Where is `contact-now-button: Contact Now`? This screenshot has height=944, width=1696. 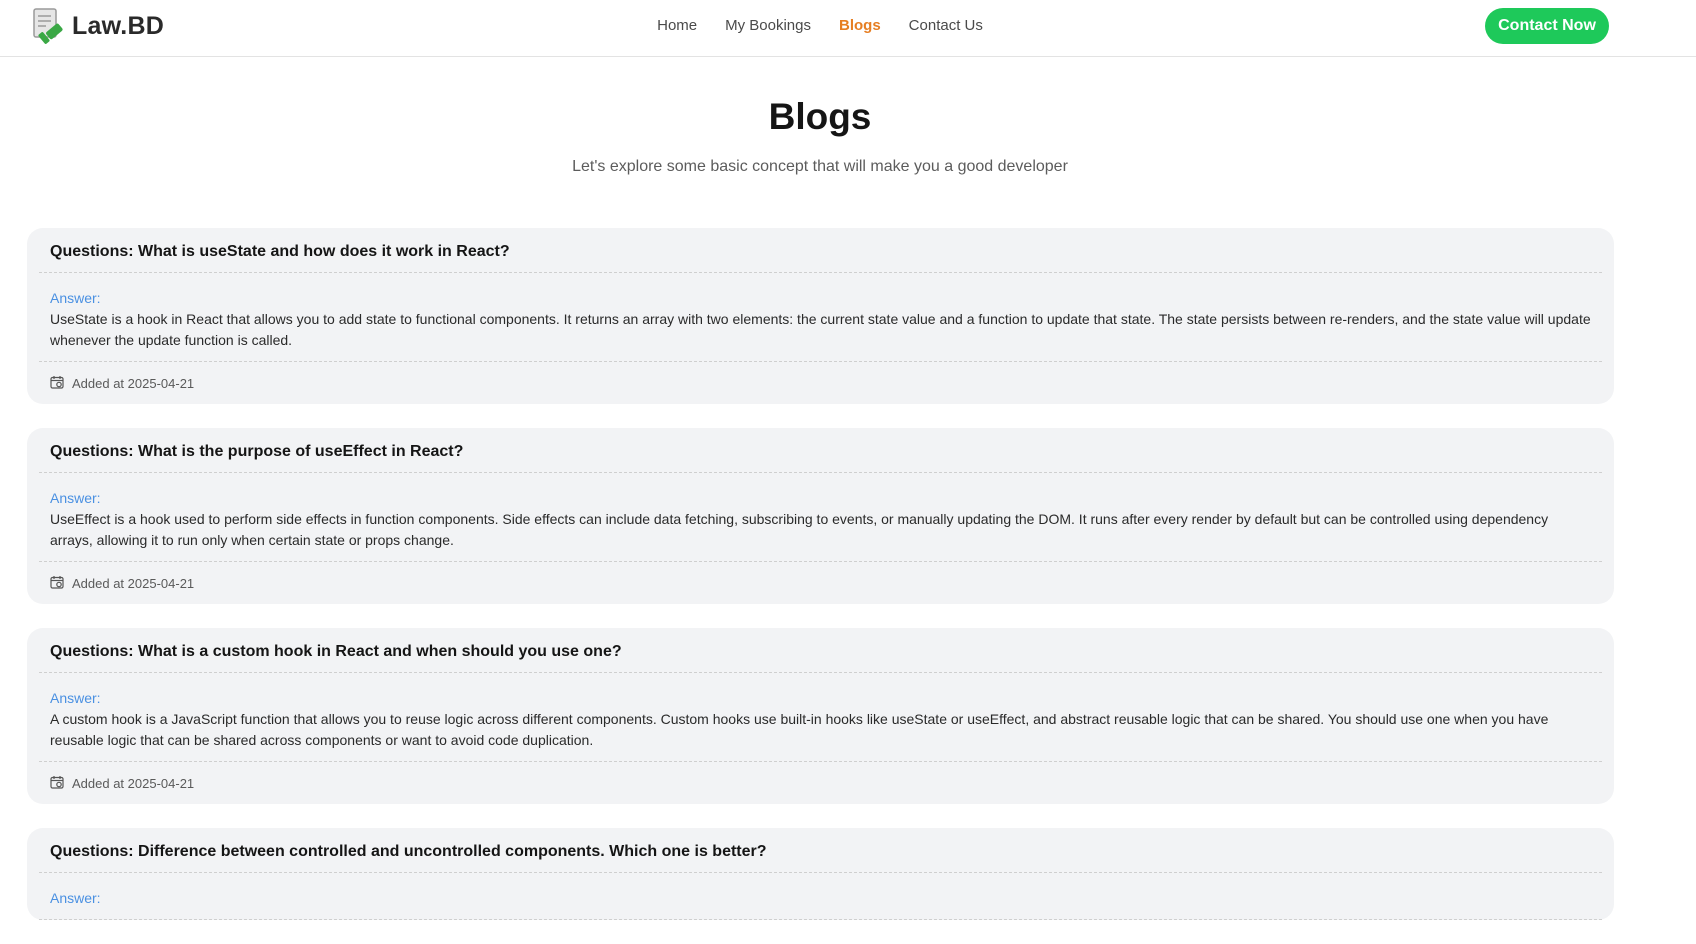
contact-now-button: Contact Now is located at coordinates (1547, 26).